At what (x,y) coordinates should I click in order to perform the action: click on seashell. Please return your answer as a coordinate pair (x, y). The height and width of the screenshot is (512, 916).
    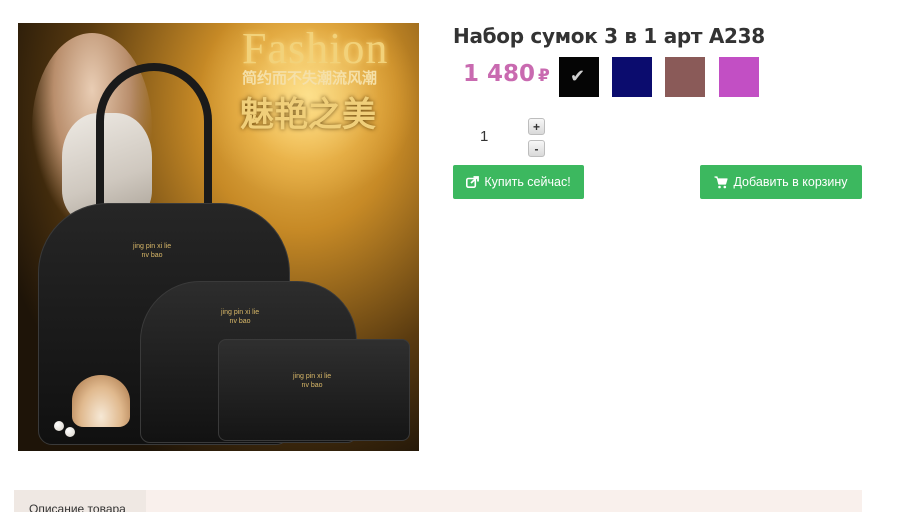
    Looking at the image, I should click on (101, 401).